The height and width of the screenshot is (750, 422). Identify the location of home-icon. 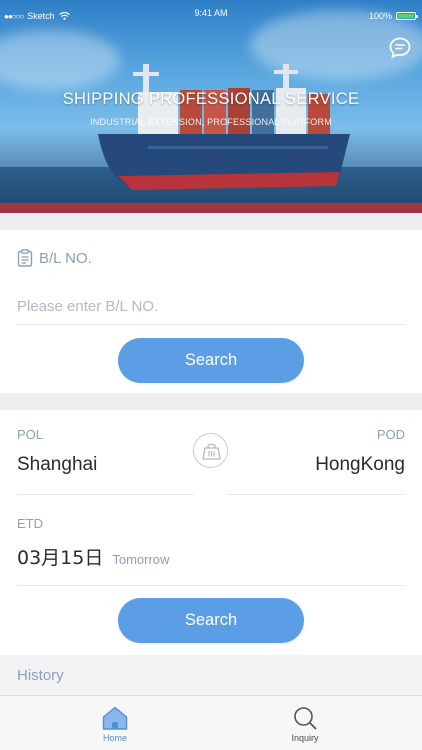
(115, 718).